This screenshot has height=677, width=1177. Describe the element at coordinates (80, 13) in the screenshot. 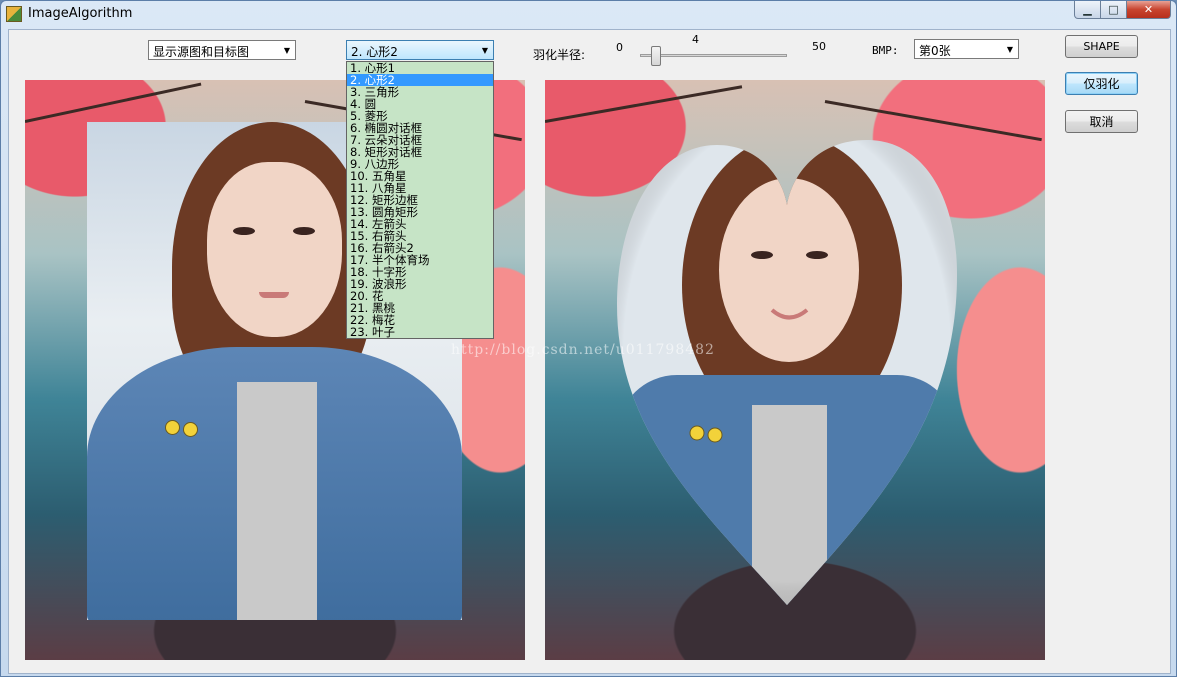

I see `window-title: ImageAlgorithm` at that location.